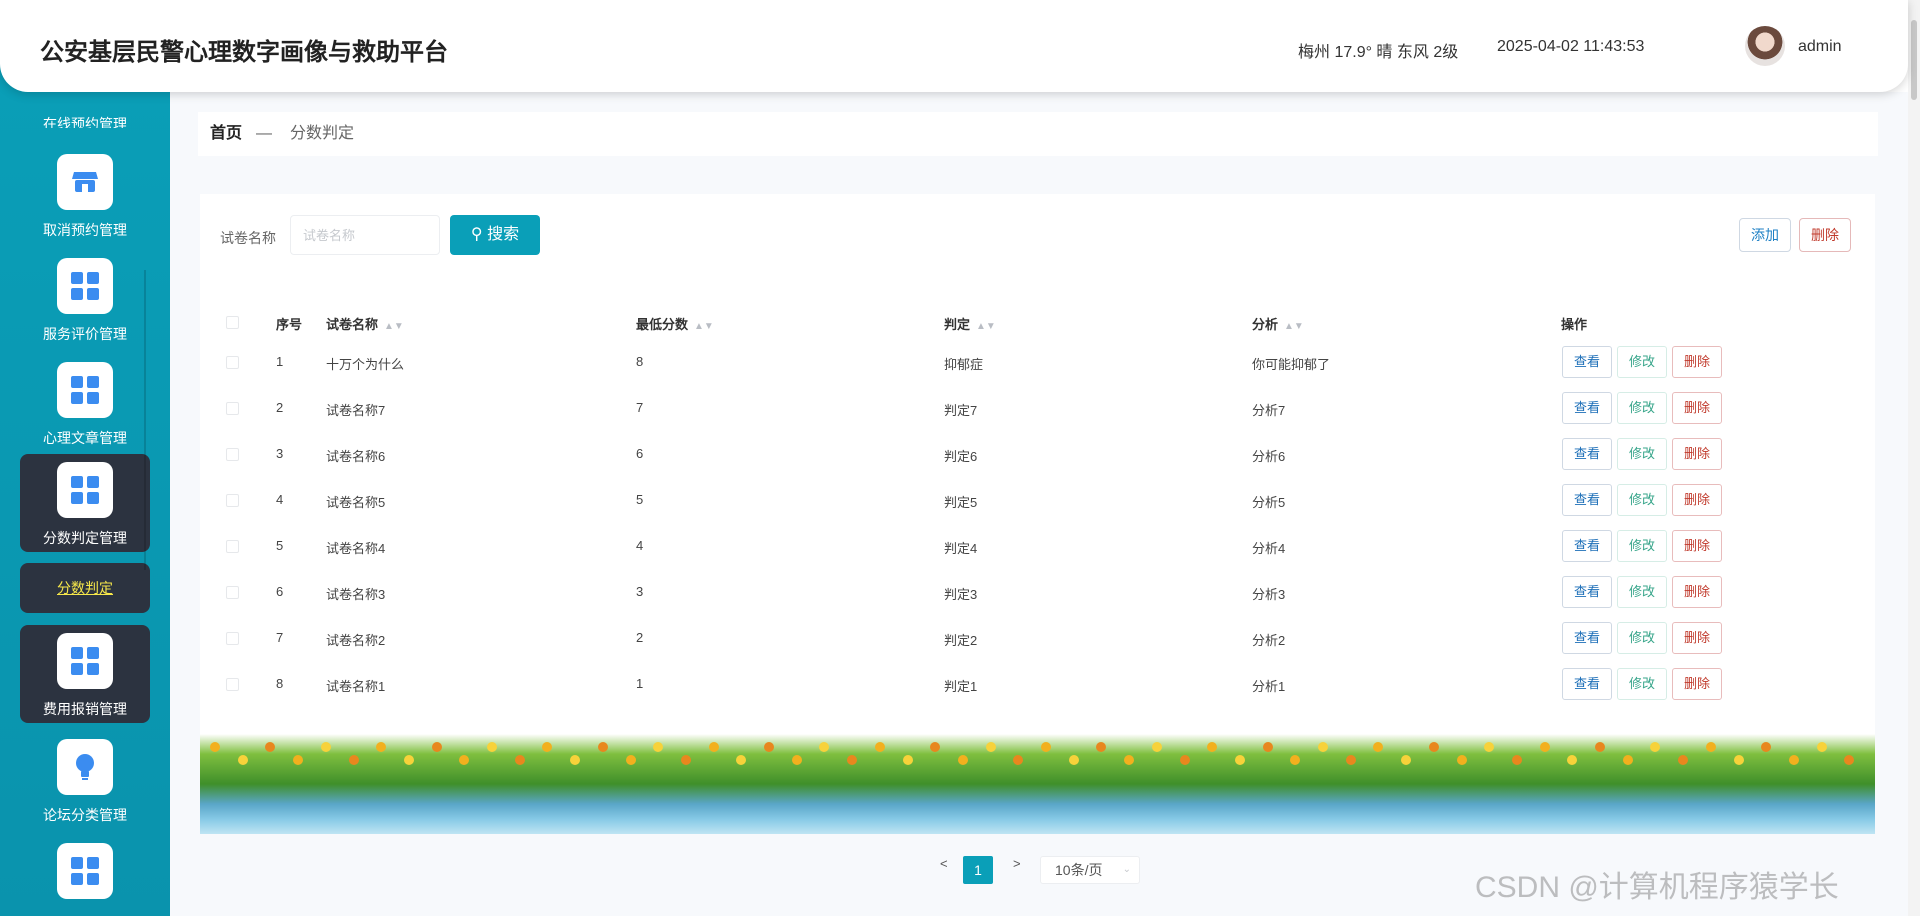 The image size is (1920, 916). I want to click on sidebar-item-forum-category: 论坛分类管理, so click(85, 780).